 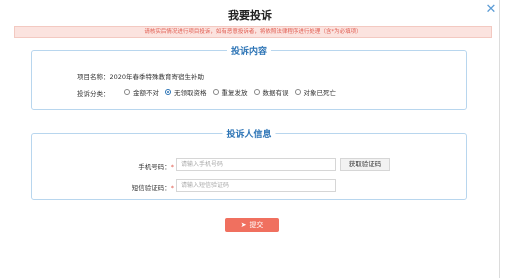 I want to click on phone-label: 手机号码：*, so click(x=156, y=167).